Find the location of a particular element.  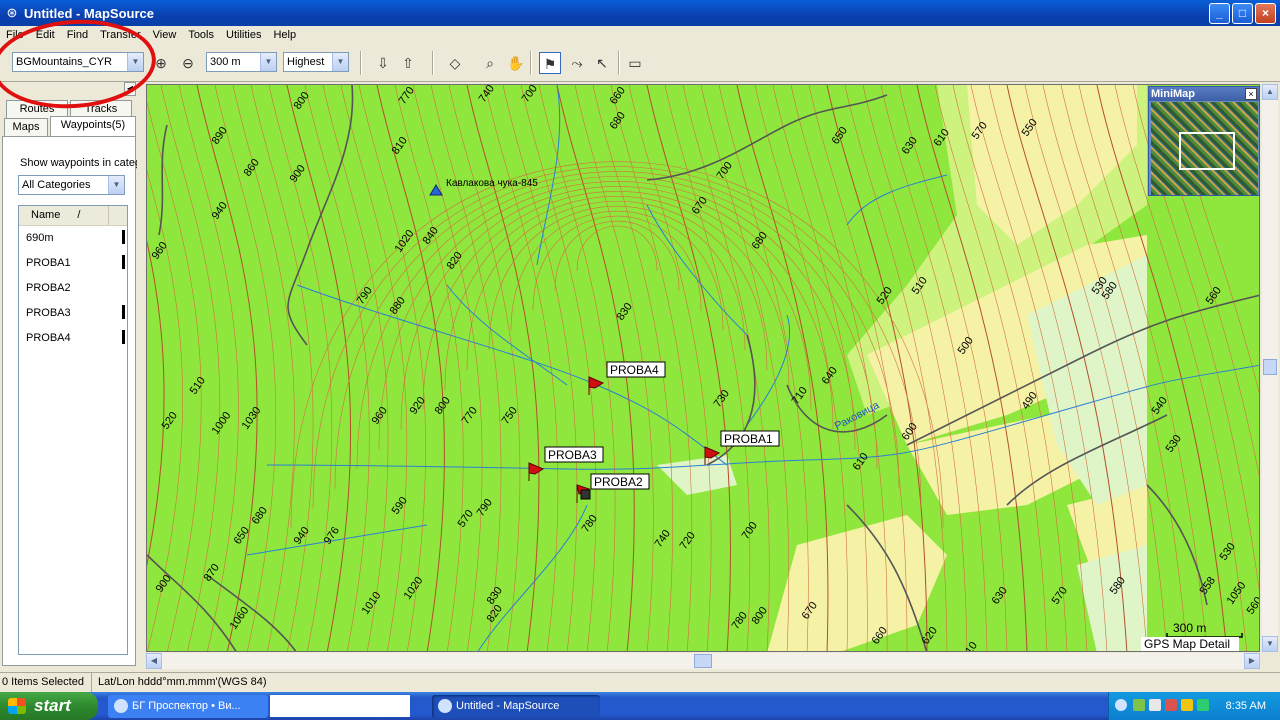

taskbar-item-mapsource: Untitled - MapSource is located at coordinates (516, 706).